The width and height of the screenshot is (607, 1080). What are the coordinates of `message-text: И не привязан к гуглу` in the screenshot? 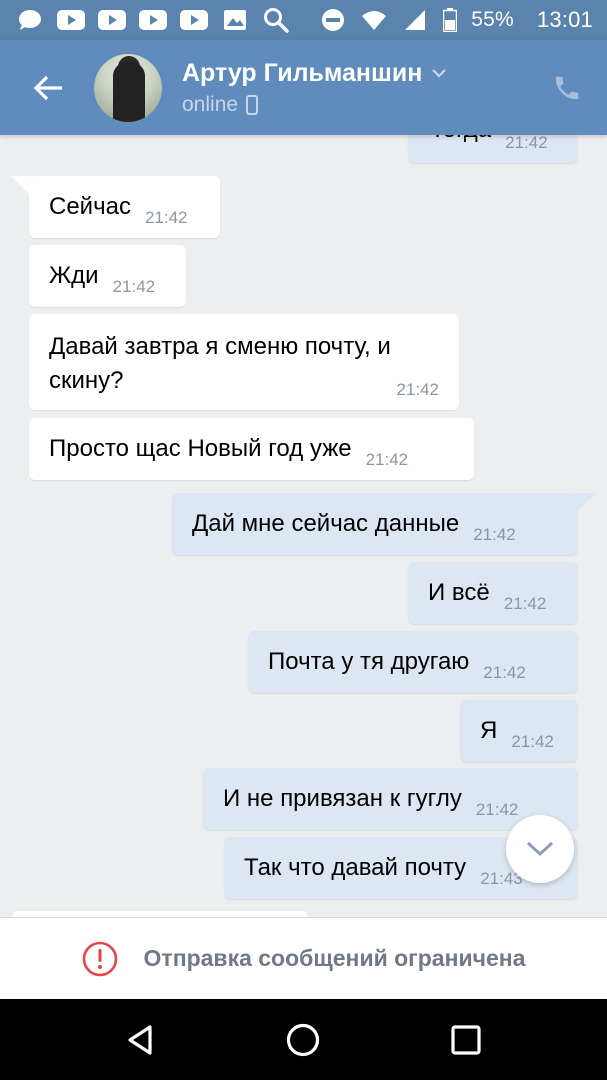 It's located at (342, 798).